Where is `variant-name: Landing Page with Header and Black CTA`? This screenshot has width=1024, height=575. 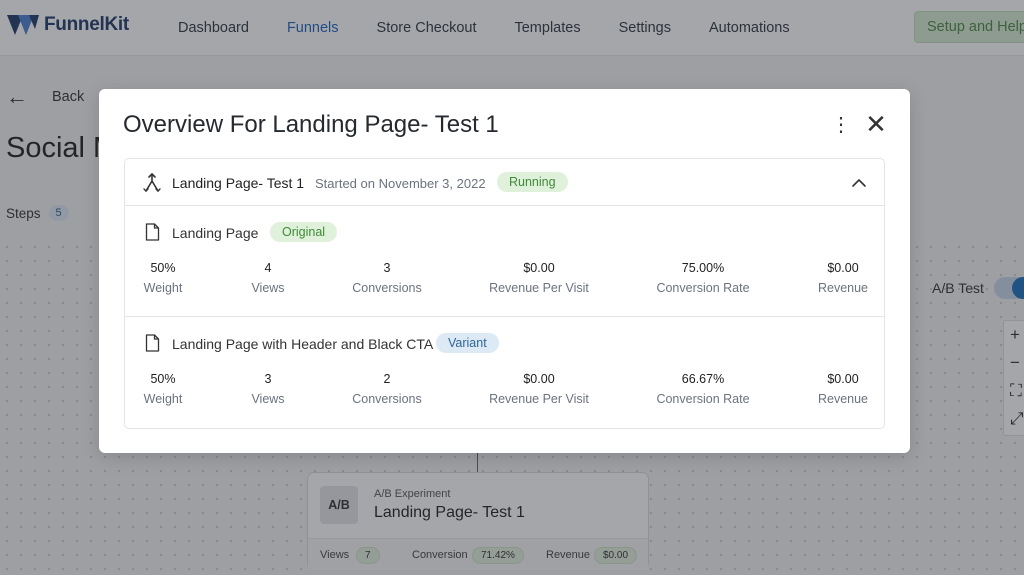
variant-name: Landing Page with Header and Black CTA is located at coordinates (303, 344).